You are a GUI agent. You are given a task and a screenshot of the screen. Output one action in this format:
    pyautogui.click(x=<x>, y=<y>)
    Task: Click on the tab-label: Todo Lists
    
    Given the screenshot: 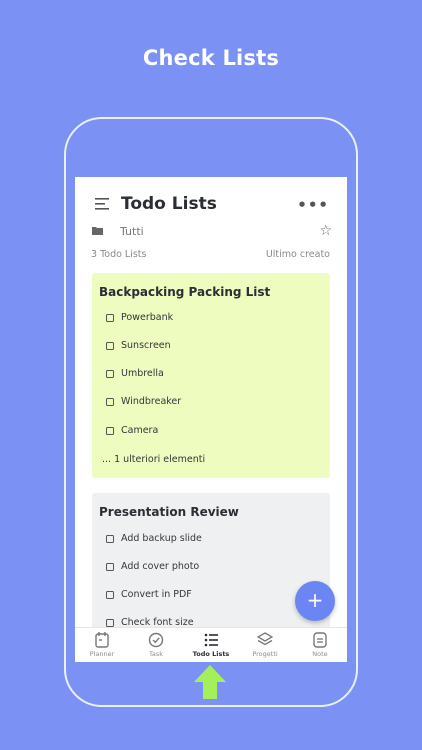 What is the action you would take?
    pyautogui.click(x=211, y=654)
    